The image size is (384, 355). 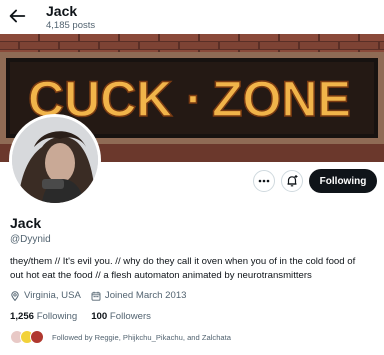 What do you see at coordinates (22, 316) in the screenshot?
I see `following-count: 1,256` at bounding box center [22, 316].